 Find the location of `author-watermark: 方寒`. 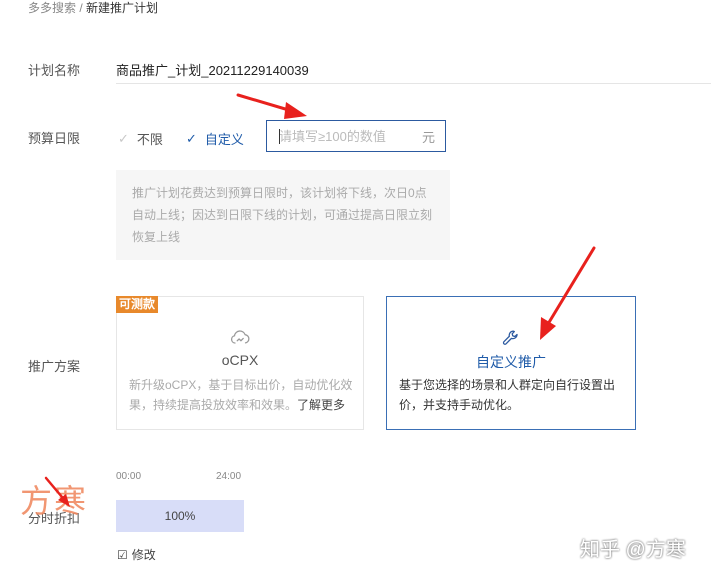

author-watermark: 方寒 is located at coordinates (54, 501).